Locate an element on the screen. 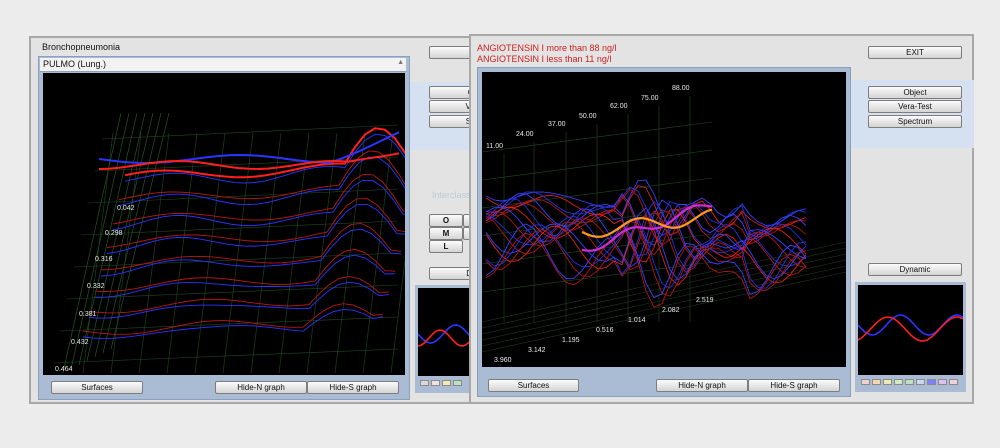  right-thumb-chips is located at coordinates (910, 382).